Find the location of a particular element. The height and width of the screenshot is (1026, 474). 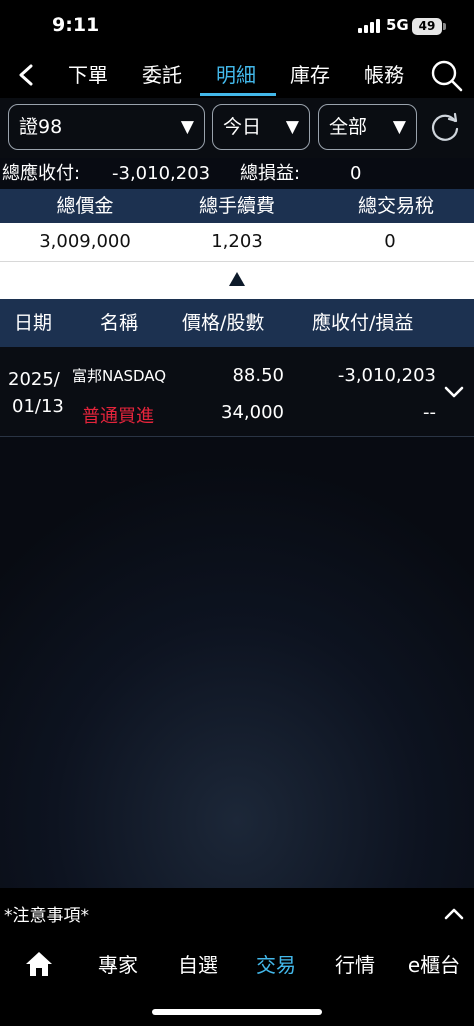

refresh-icon is located at coordinates (445, 127).